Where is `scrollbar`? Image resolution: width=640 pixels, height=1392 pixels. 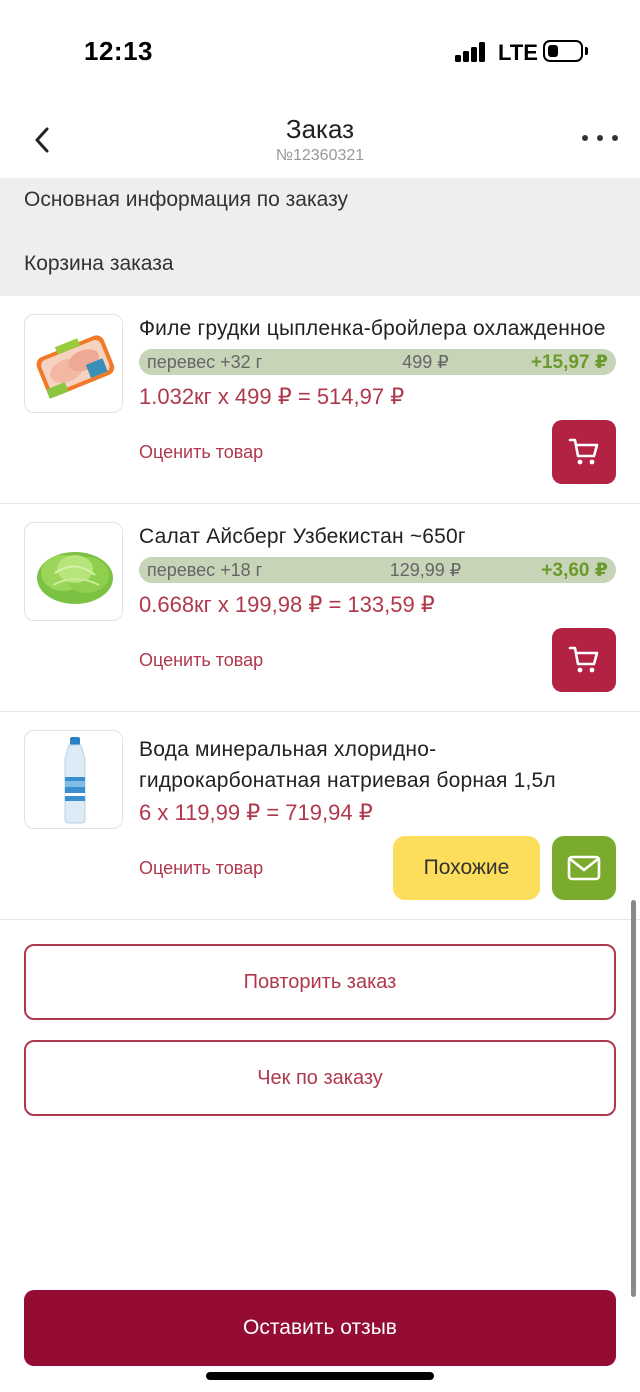
scrollbar is located at coordinates (633, 1098).